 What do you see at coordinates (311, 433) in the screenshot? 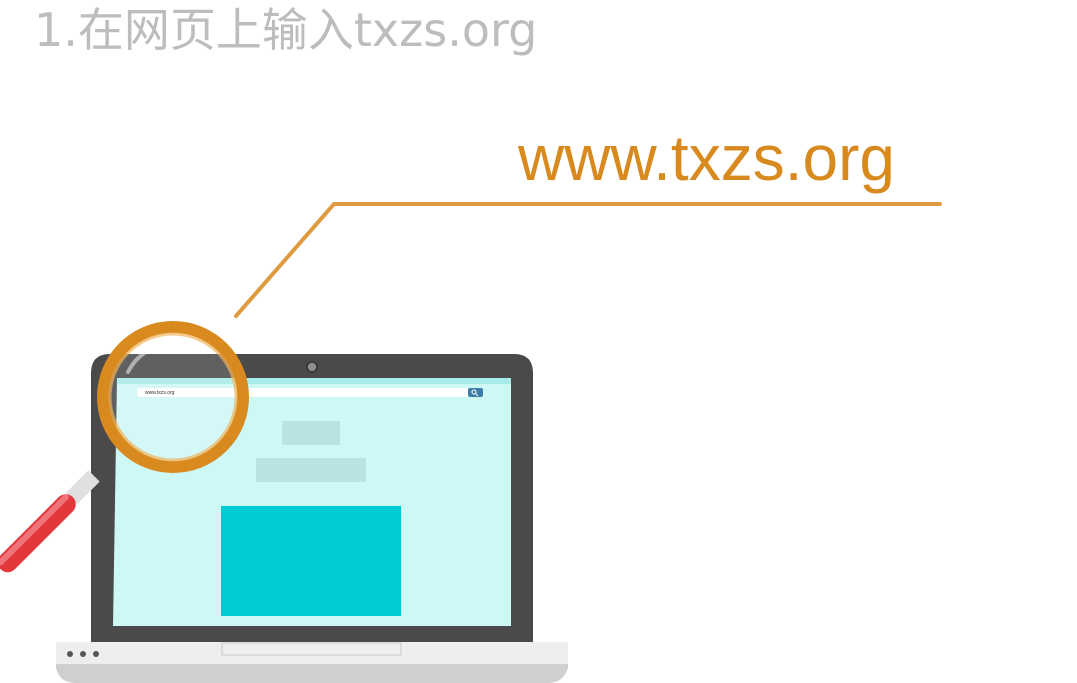
I see `logo-placeholder` at bounding box center [311, 433].